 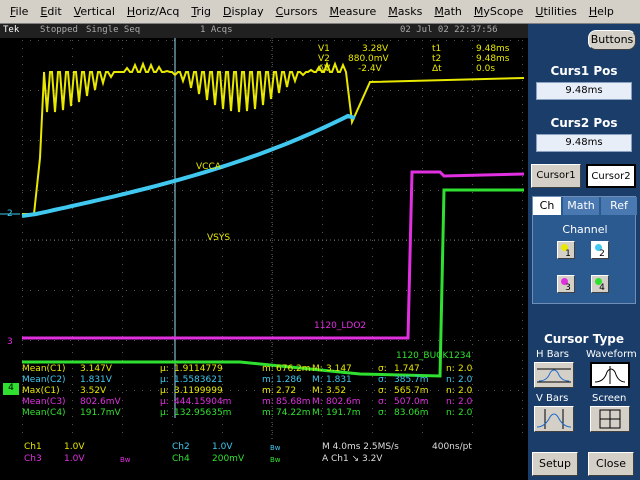 What do you see at coordinates (610, 375) in the screenshot?
I see `waveform-button` at bounding box center [610, 375].